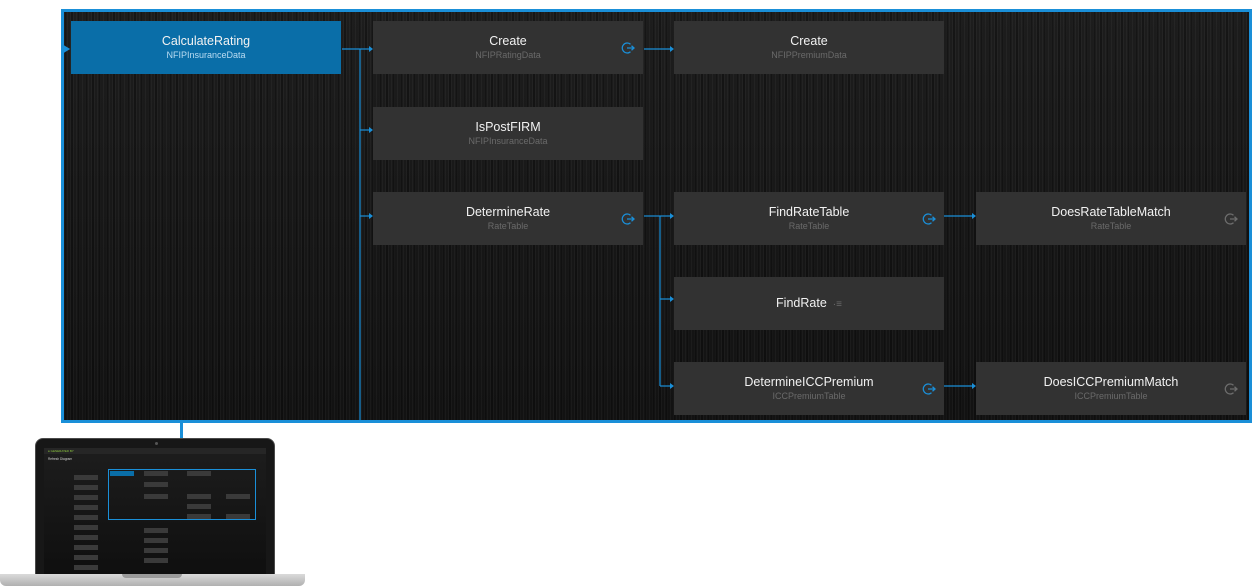 The image size is (1256, 586). What do you see at coordinates (508, 55) in the screenshot?
I see `node-subtitle: NFIPRatingData` at bounding box center [508, 55].